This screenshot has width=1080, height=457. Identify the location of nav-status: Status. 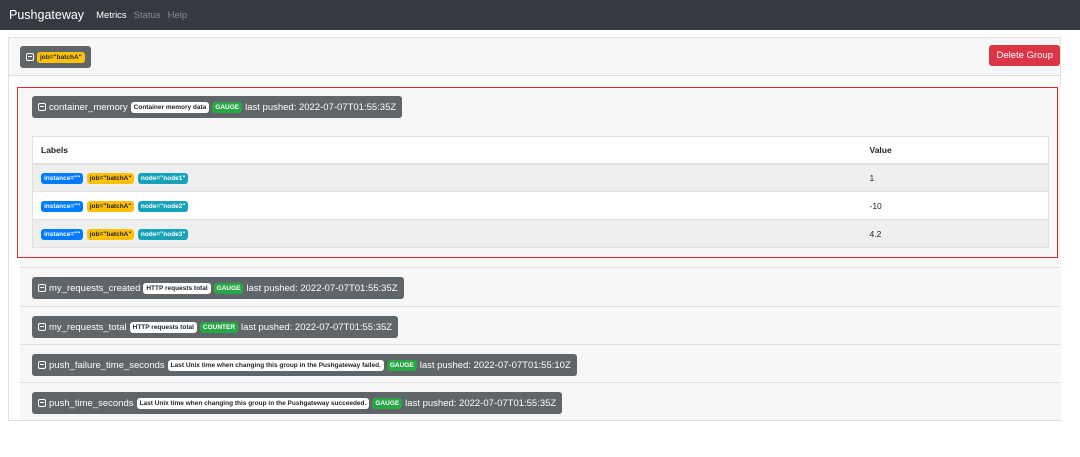
(147, 15).